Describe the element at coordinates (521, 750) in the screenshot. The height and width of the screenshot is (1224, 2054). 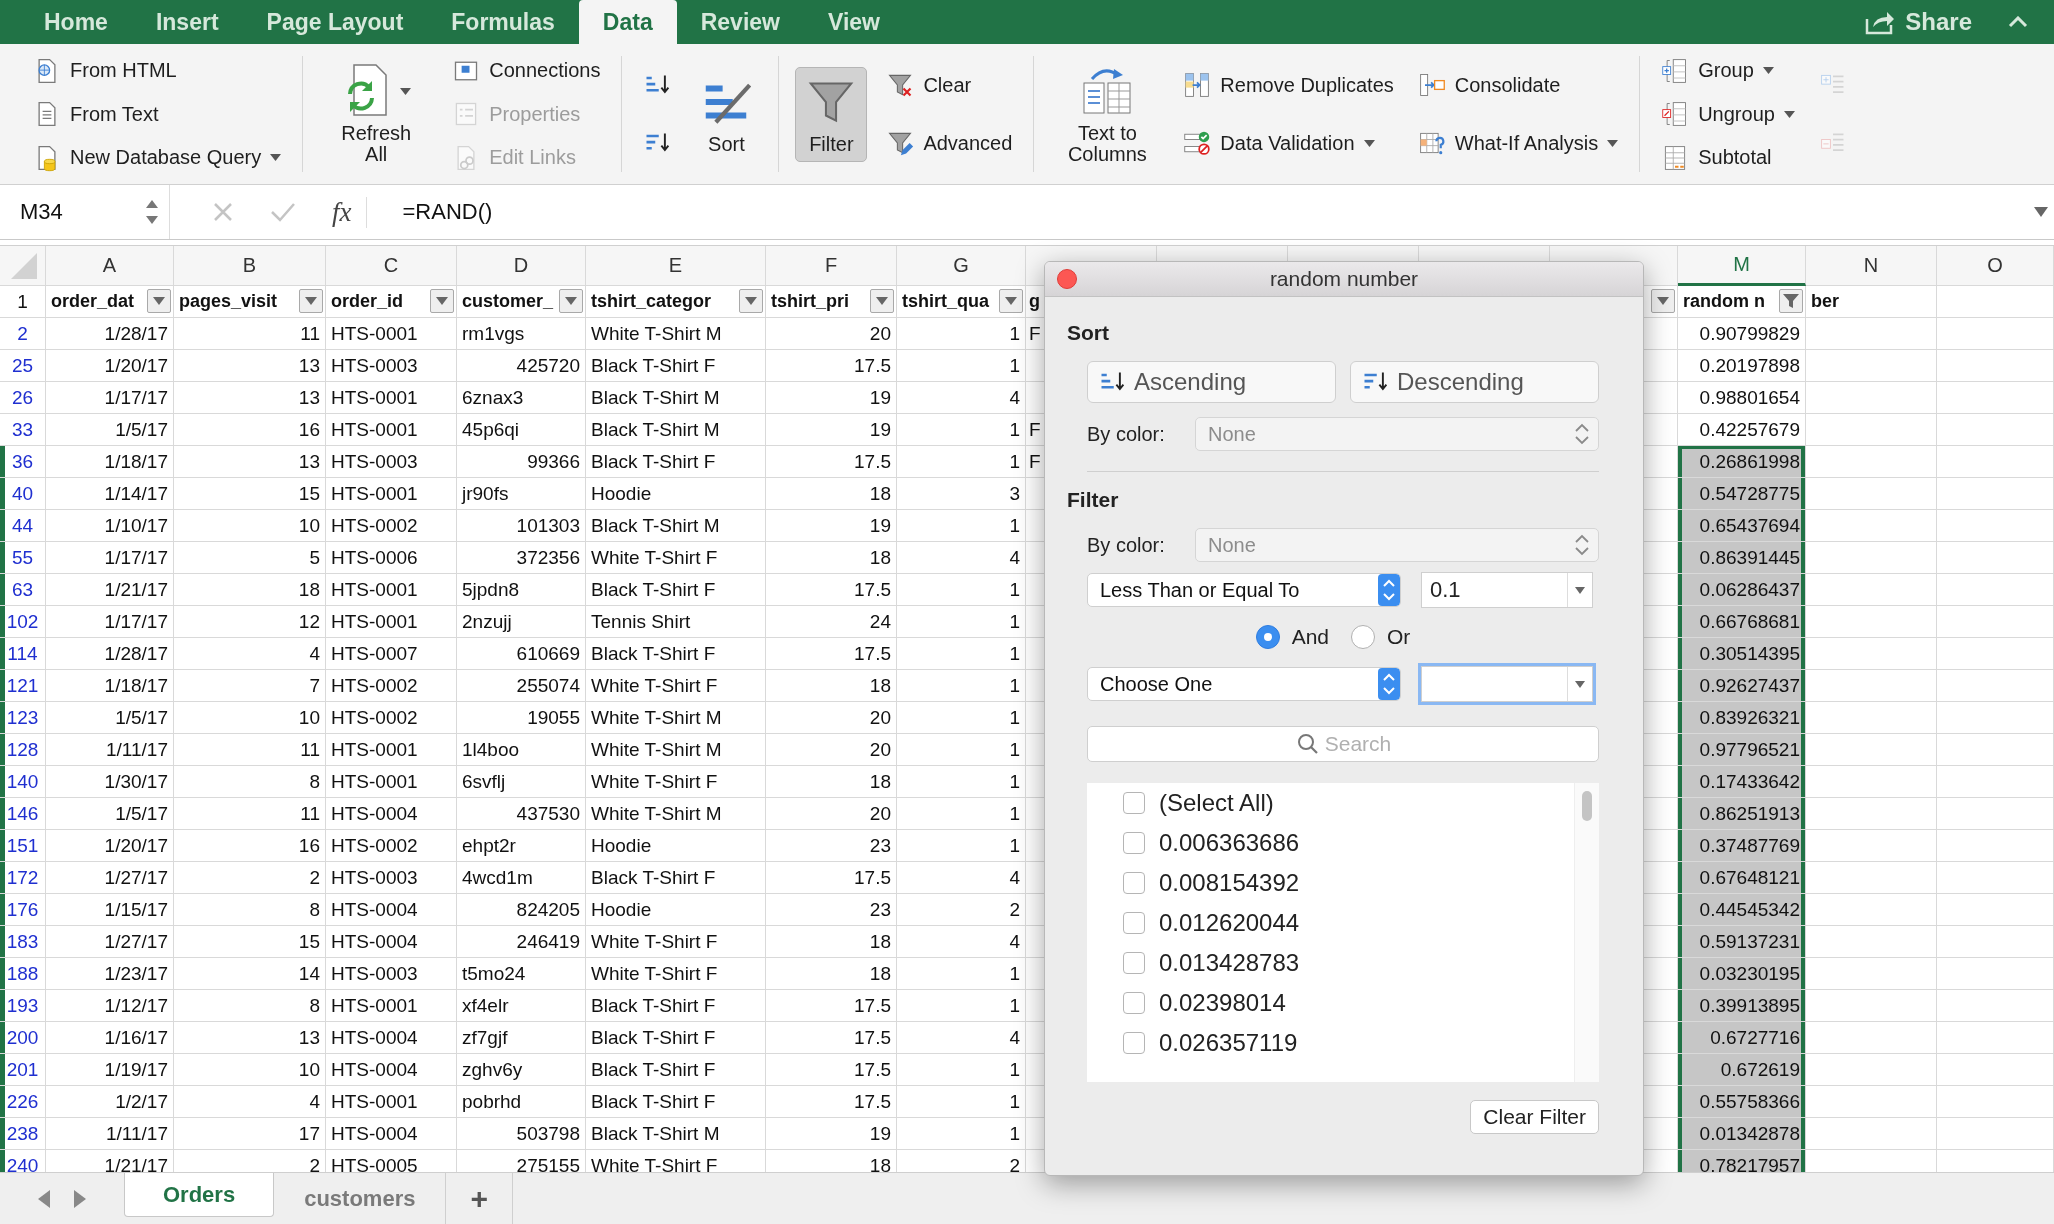
I see `table-cell: 1l4boo` at that location.